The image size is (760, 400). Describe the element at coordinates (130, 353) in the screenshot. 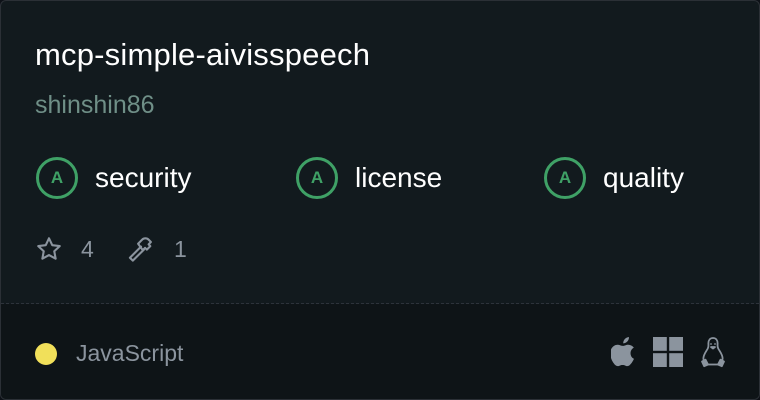

I see `language-name: JavaScript` at that location.